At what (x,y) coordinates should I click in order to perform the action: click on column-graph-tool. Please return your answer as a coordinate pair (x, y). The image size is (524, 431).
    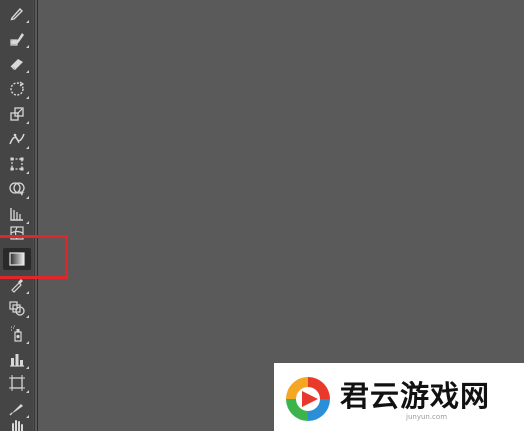
    Looking at the image, I should click on (17, 359).